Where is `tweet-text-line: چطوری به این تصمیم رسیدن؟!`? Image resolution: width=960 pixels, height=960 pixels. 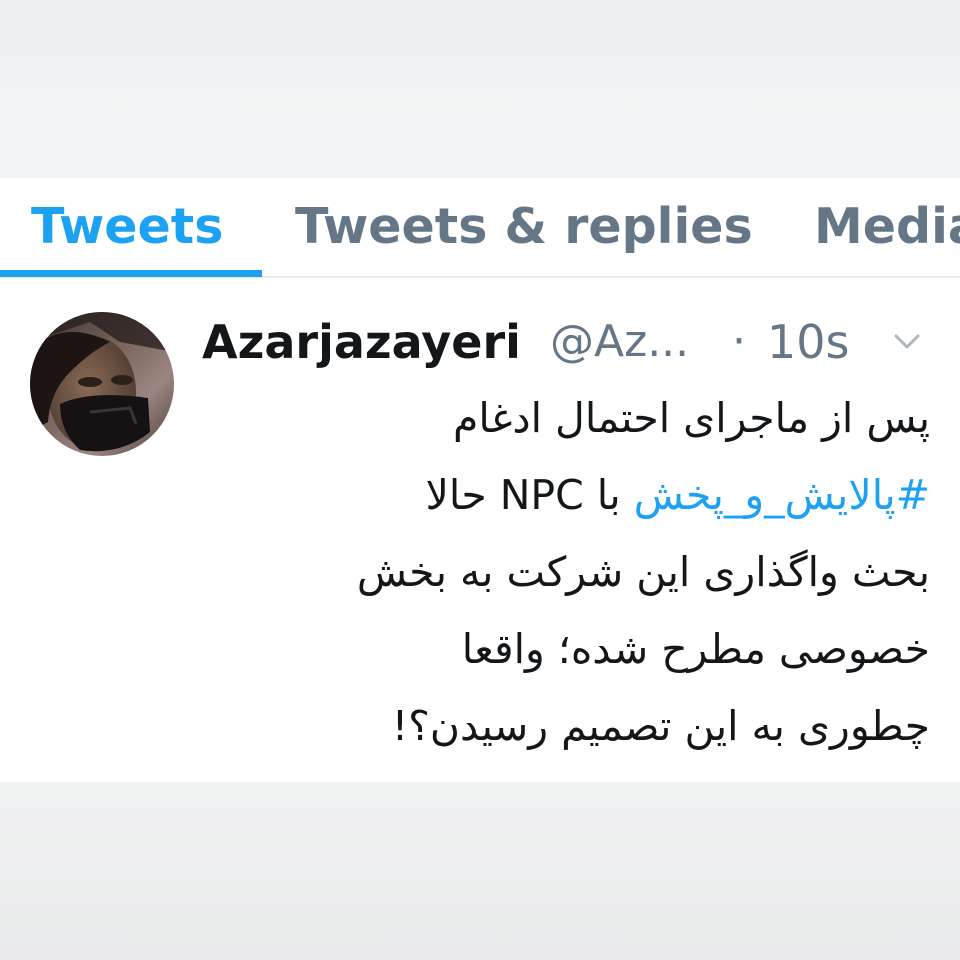 tweet-text-line: چطوری به این تصمیم رسیدن؟! is located at coordinates (660, 726).